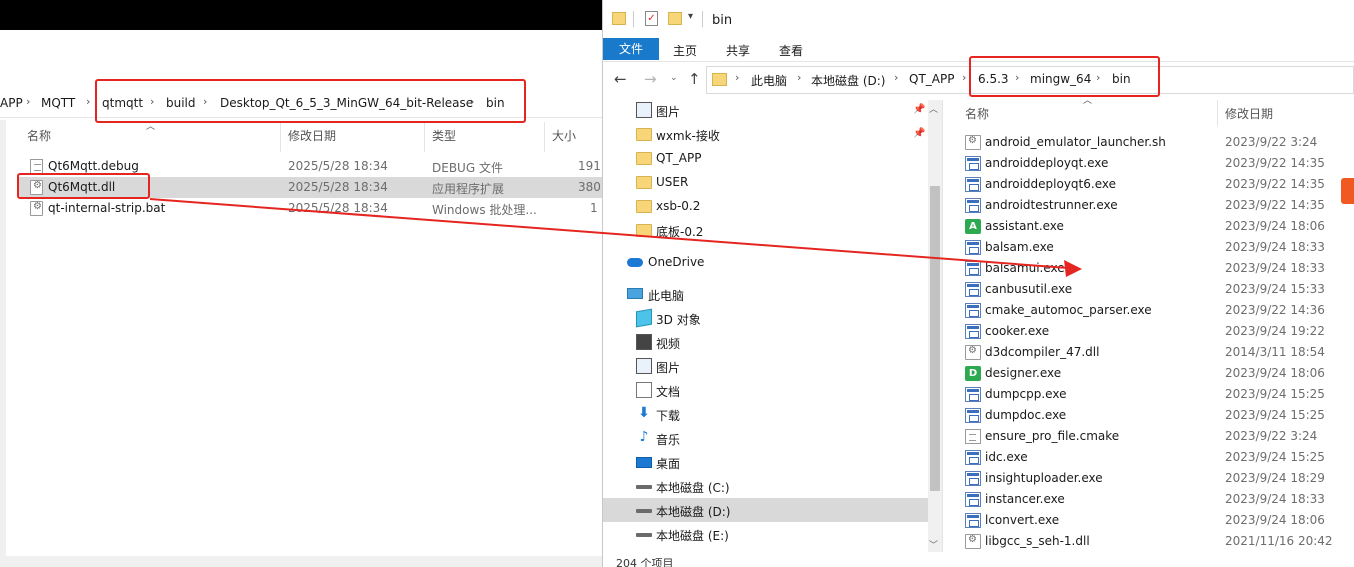  I want to click on pane-divider, so click(942, 326).